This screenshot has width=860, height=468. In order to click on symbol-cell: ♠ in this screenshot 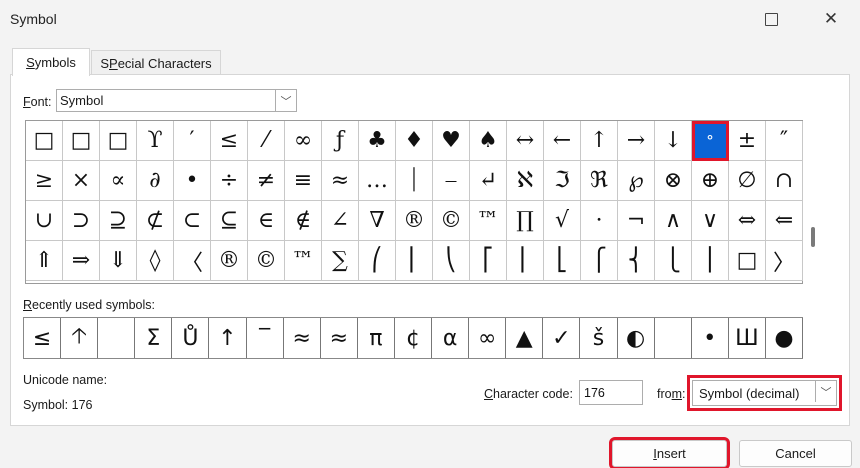, I will do `click(488, 141)`.